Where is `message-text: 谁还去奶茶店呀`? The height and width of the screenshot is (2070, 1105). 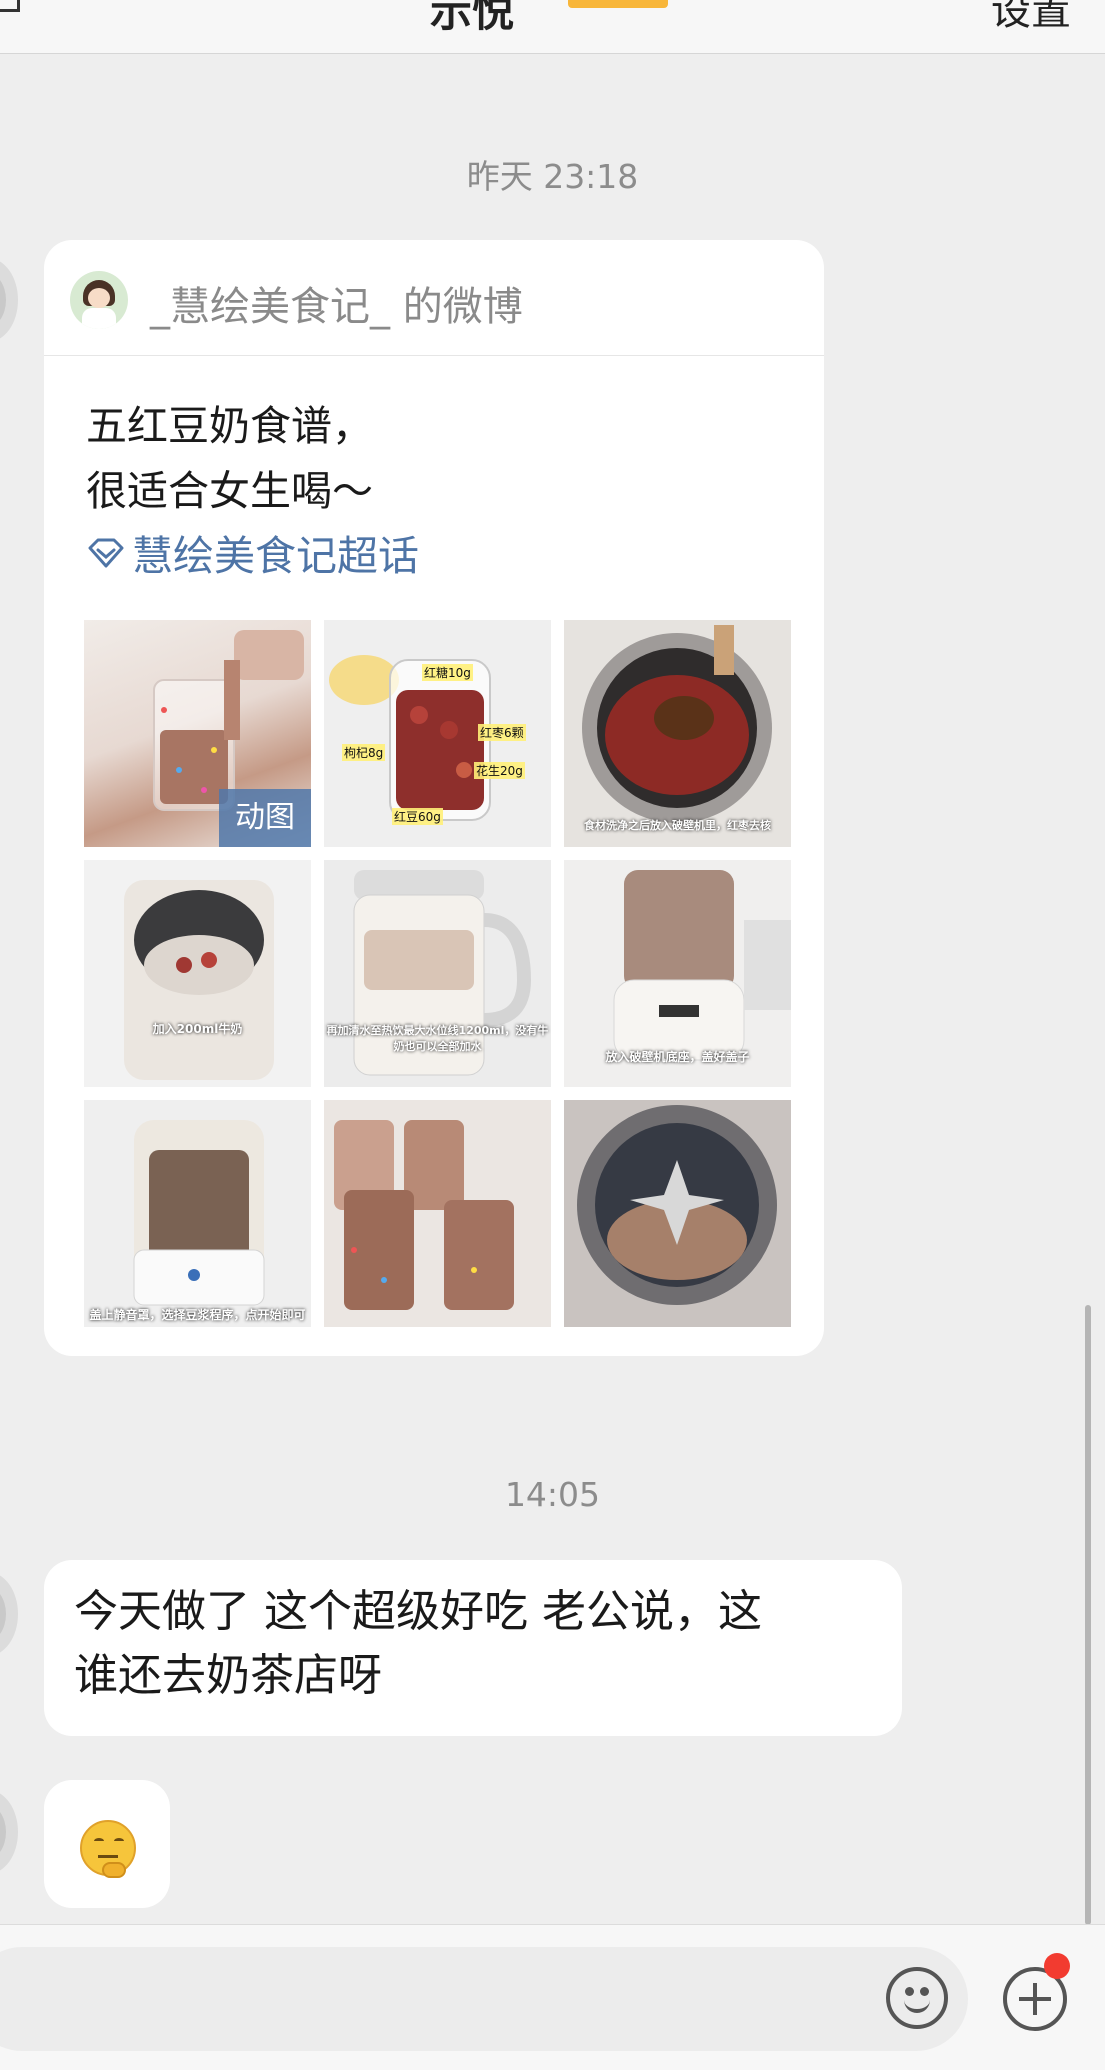 message-text: 谁还去奶茶店呀 is located at coordinates (228, 1675).